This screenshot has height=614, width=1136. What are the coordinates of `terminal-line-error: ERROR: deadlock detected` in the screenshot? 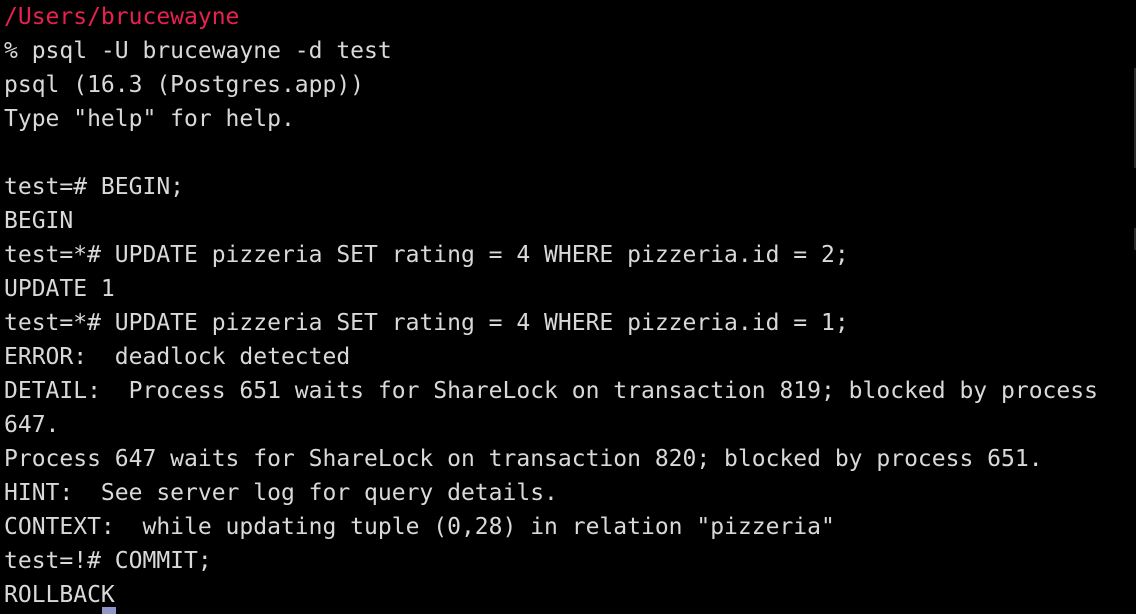 It's located at (177, 357).